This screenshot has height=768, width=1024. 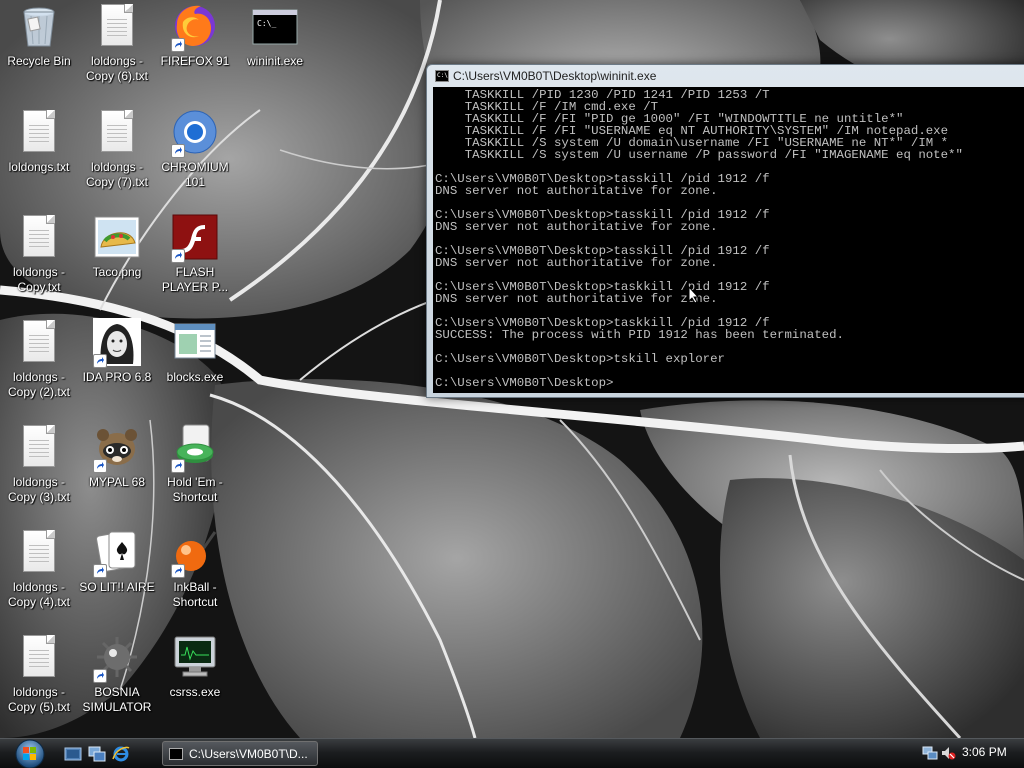 I want to click on icon-label: CHROMIUM 101, so click(x=195, y=174).